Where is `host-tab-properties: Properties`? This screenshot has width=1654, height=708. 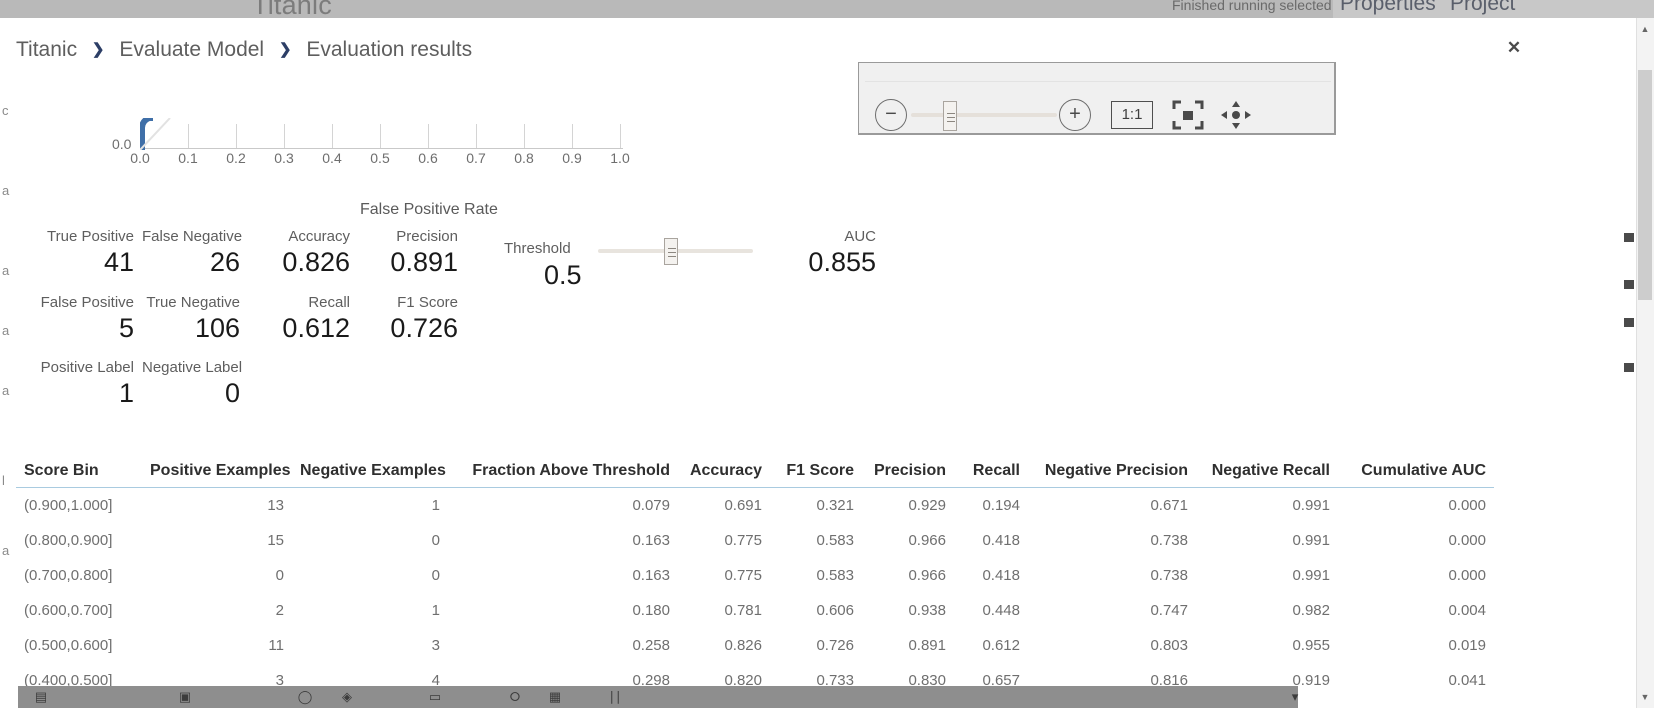
host-tab-properties: Properties is located at coordinates (1388, 8).